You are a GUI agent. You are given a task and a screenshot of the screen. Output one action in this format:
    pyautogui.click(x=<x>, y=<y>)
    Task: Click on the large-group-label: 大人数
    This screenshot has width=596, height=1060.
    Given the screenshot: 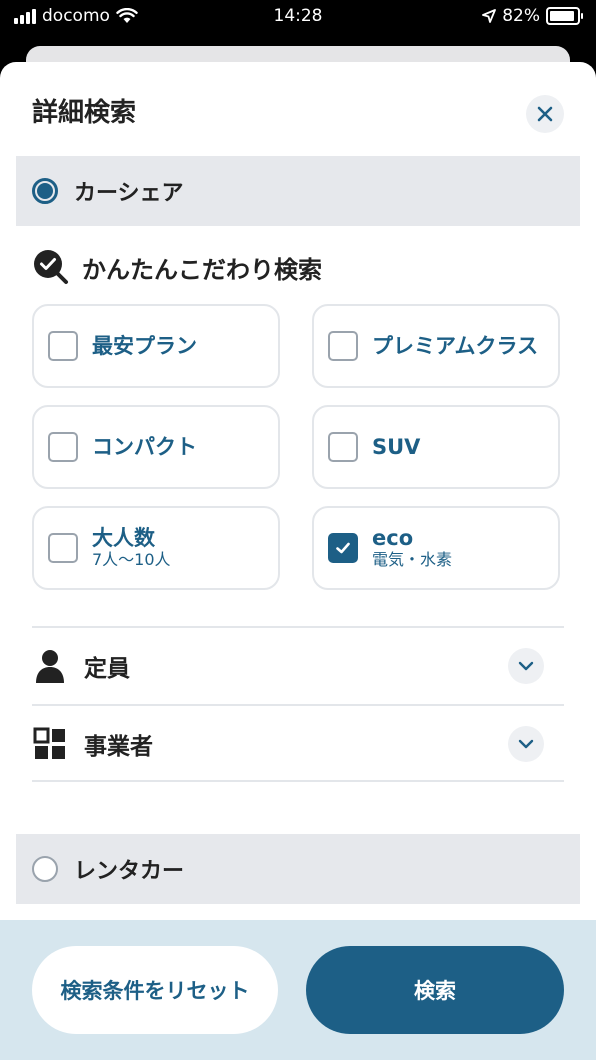 What is the action you would take?
    pyautogui.click(x=123, y=538)
    